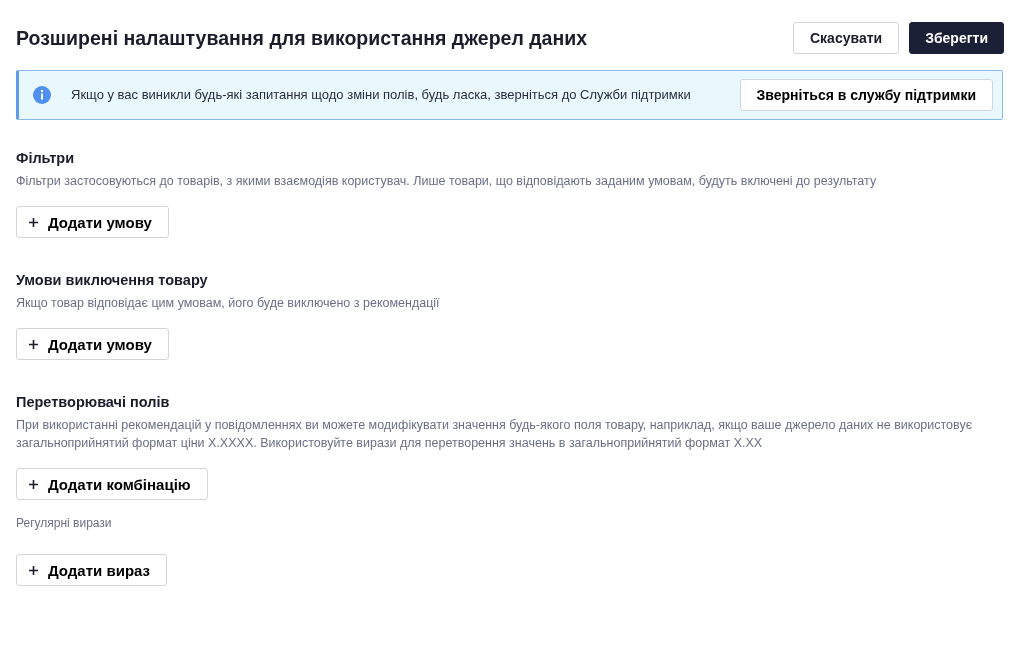  What do you see at coordinates (446, 181) in the screenshot?
I see `section-description: Фільтри застосовуються до товарів, з якими взаємодіяв користувач. Лише товари, що відповідають заданим умовам, будуть включені до результату` at bounding box center [446, 181].